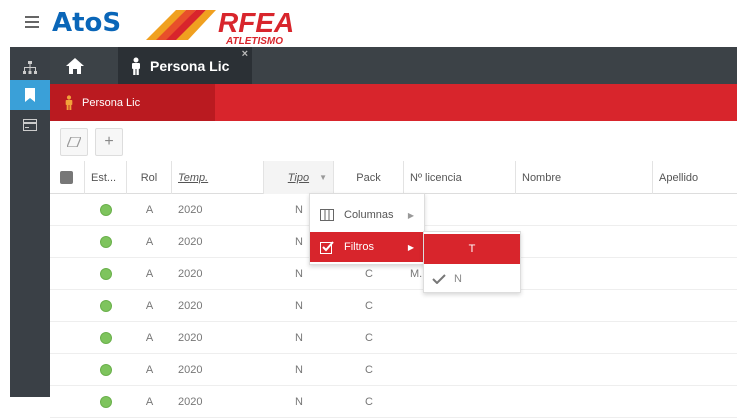 This screenshot has width=737, height=418. Describe the element at coordinates (695, 177) in the screenshot. I see `column-header-apellido: Apellido` at that location.